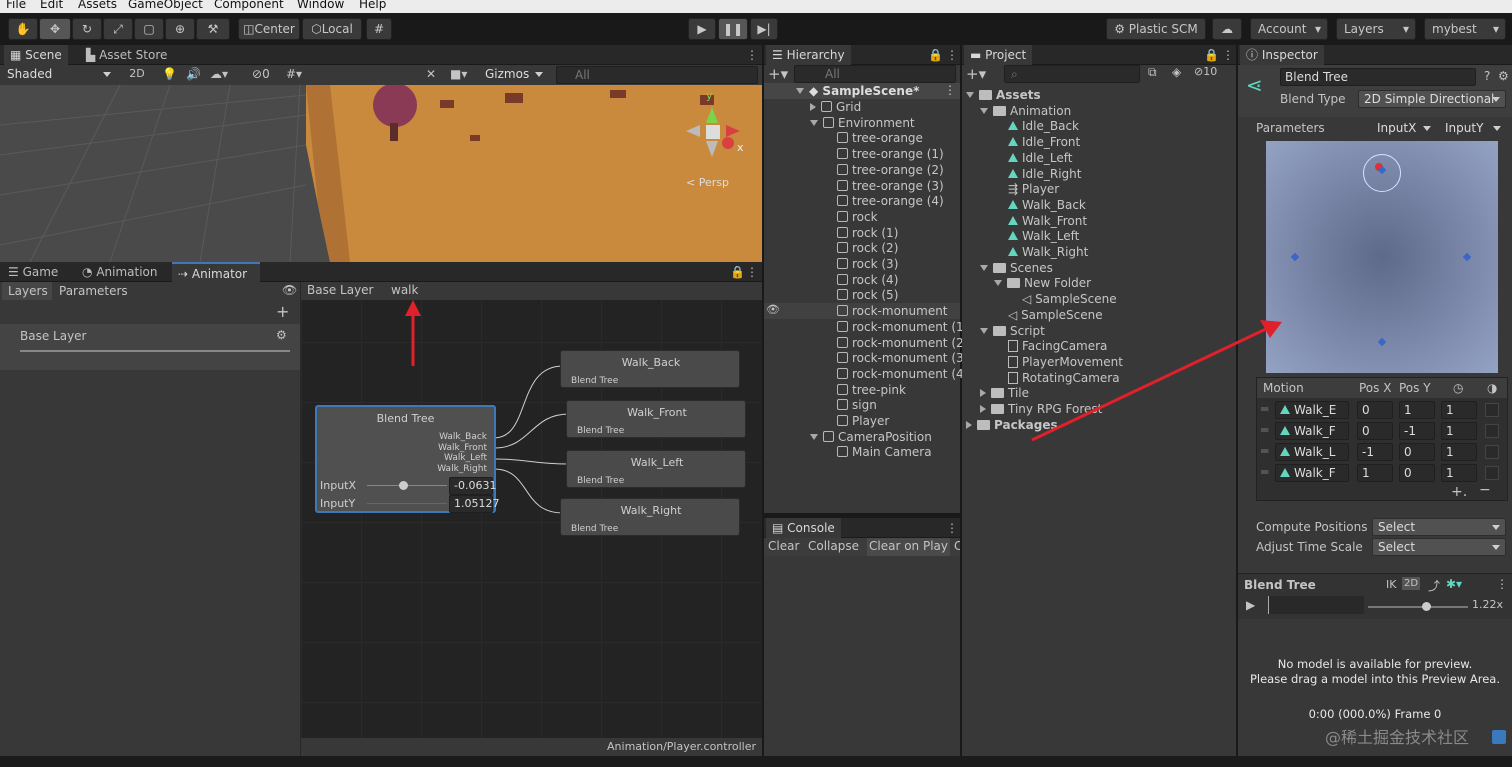 The width and height of the screenshot is (1512, 767). What do you see at coordinates (1047, 221) in the screenshot?
I see `list-item: Walk_Front` at bounding box center [1047, 221].